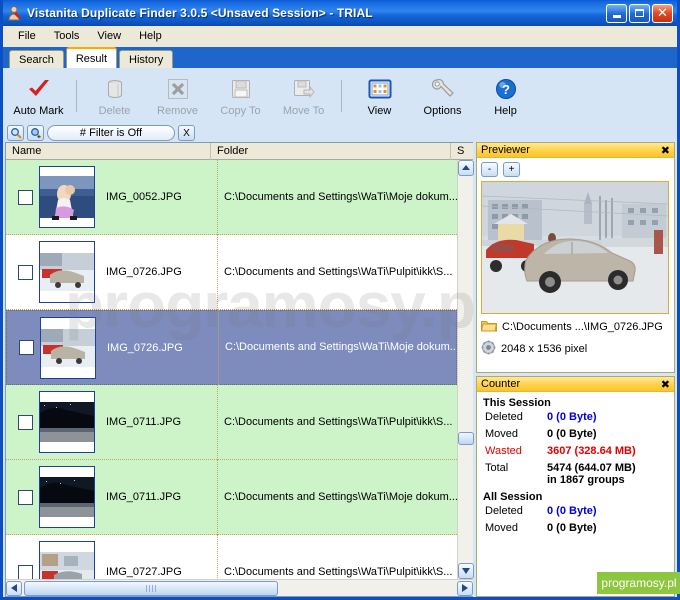  Describe the element at coordinates (143, 497) in the screenshot. I see `row-file-name: IMG_0711.JPG` at that location.